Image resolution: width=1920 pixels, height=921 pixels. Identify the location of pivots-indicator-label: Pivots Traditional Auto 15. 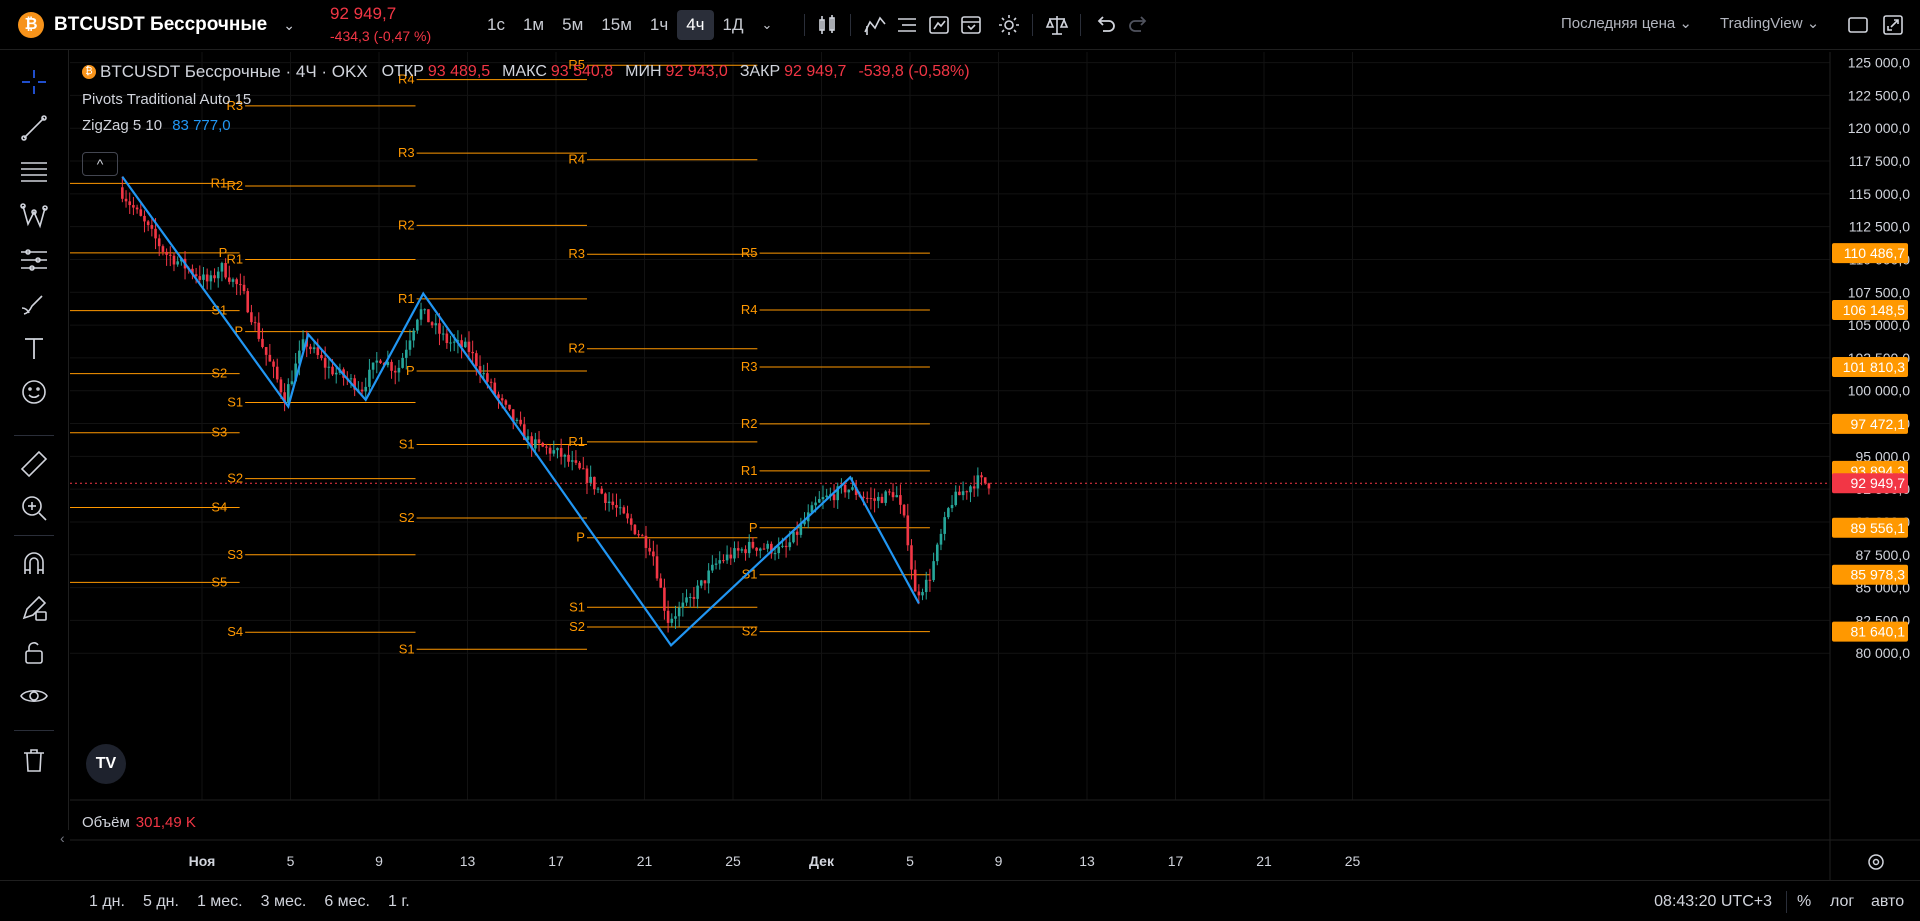
(530, 99).